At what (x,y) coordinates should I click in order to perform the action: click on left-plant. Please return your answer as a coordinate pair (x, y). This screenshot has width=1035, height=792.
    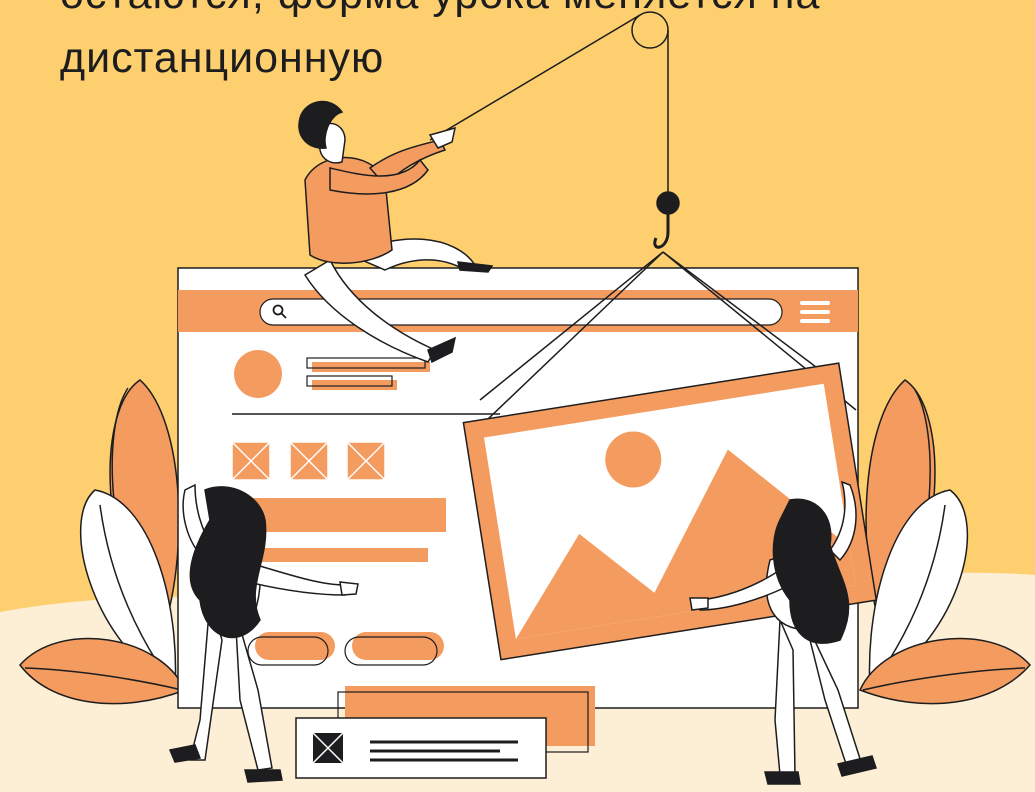
    Looking at the image, I should click on (103, 542).